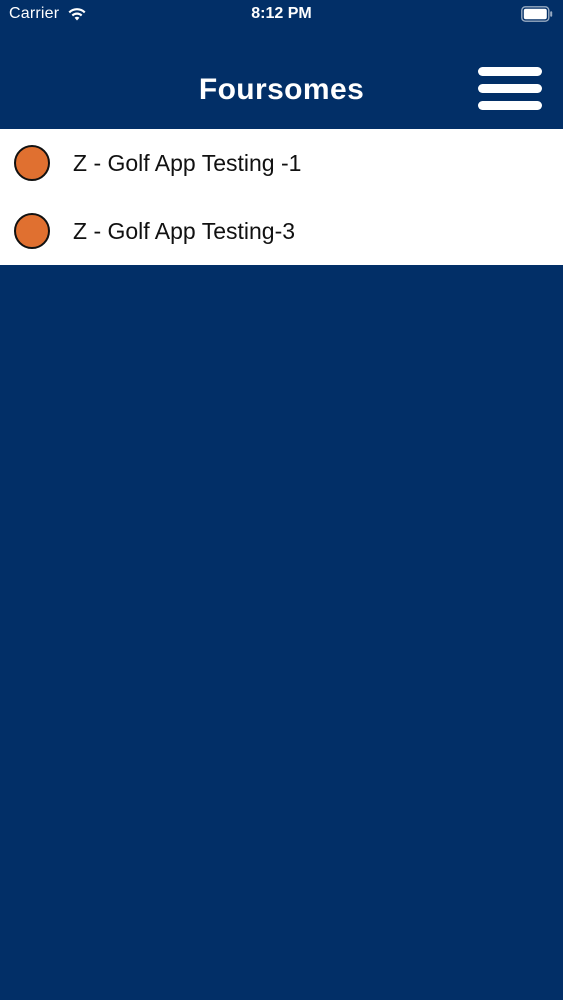  I want to click on nav-header: Foursomes, so click(281, 79).